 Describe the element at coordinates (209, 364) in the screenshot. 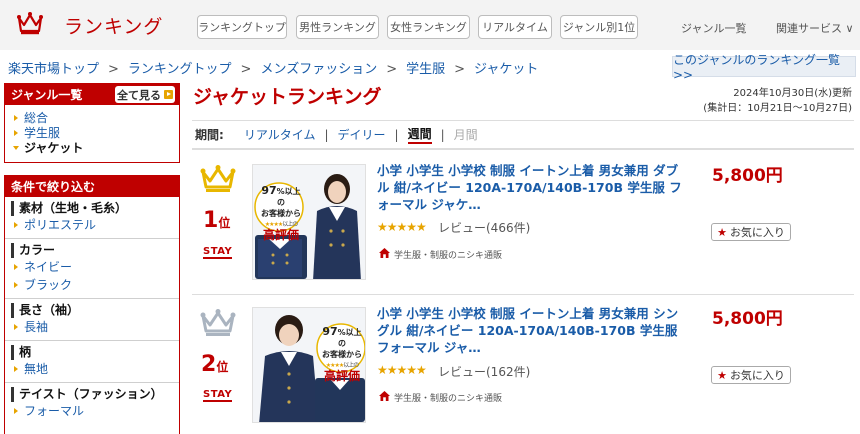

I see `rank-value: 2` at that location.